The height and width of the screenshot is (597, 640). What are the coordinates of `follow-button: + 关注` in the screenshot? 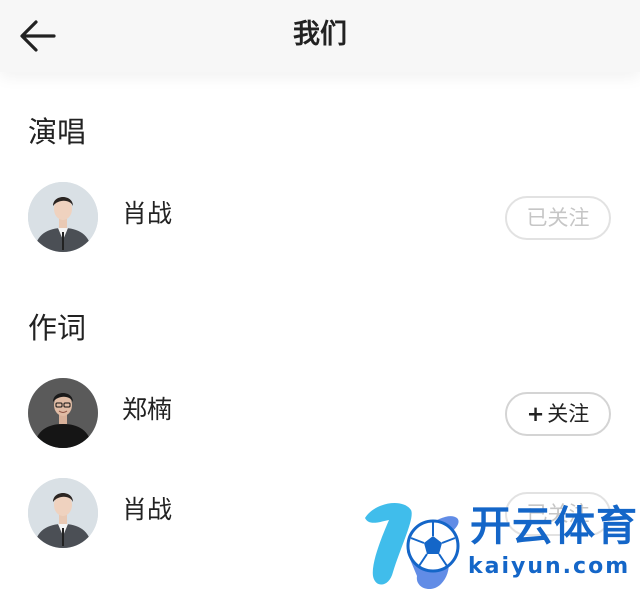 It's located at (558, 414).